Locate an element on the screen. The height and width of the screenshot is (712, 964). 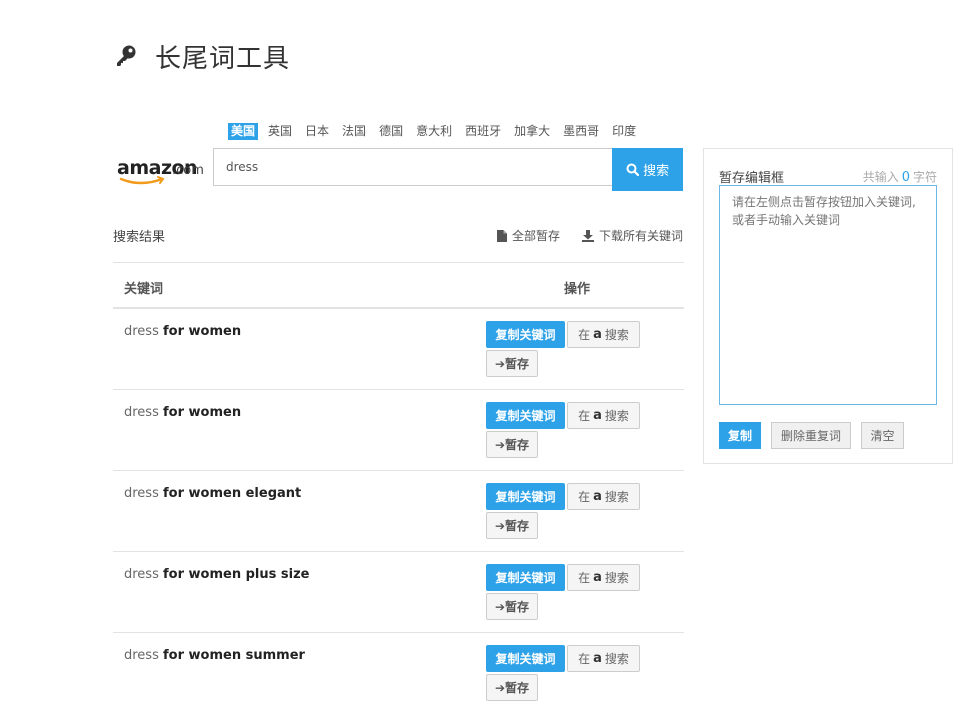
keyword-text: dress for women plus size is located at coordinates (216, 574).